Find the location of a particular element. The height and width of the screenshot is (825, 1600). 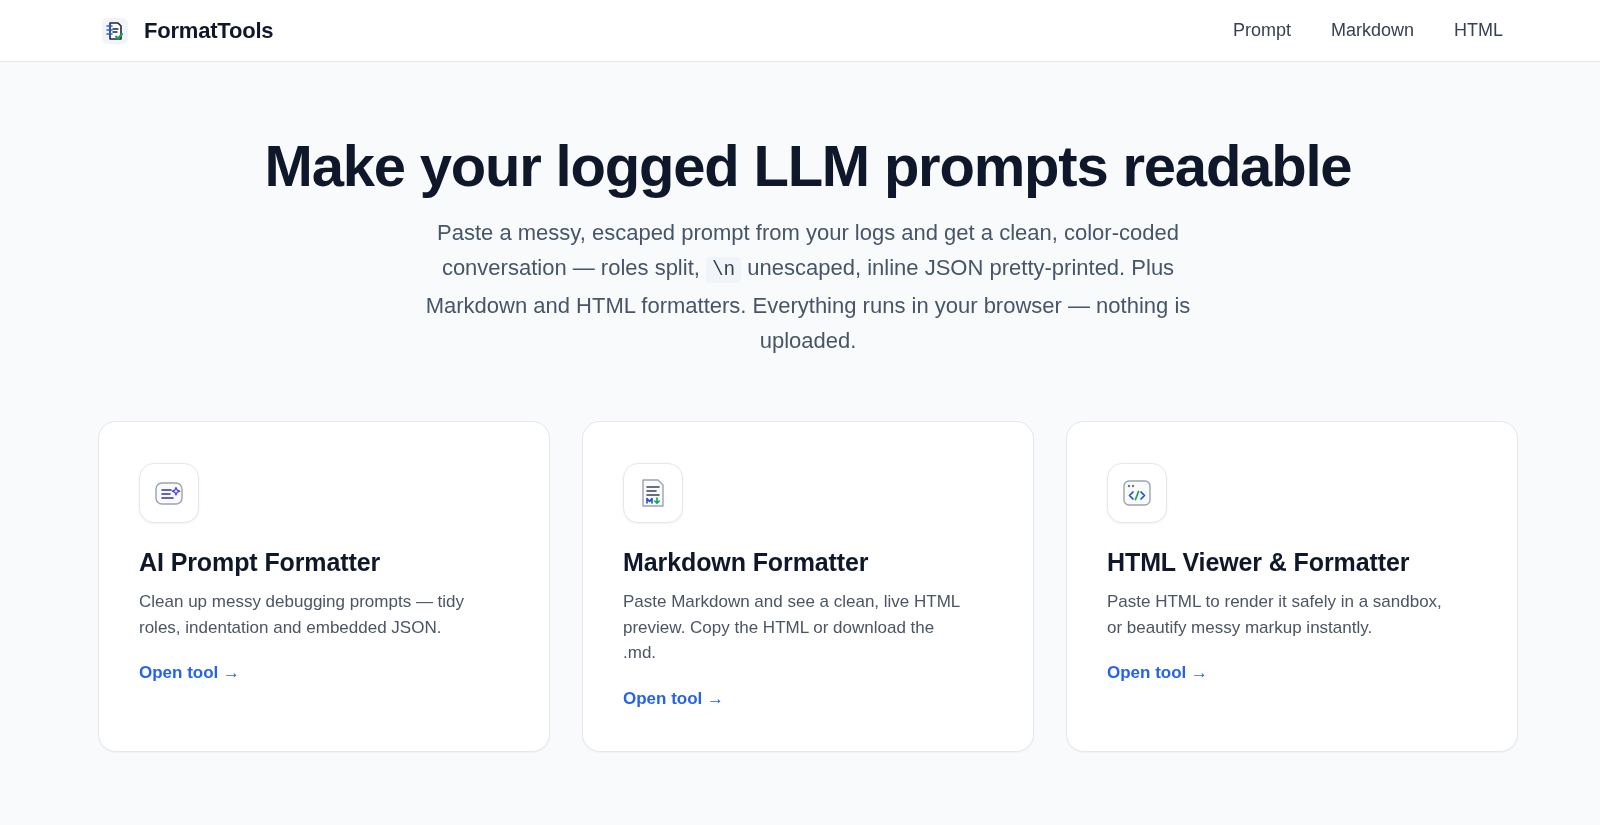

card-description: Clean up messy debugging prompts — tidy roles, indentation and embedded JSON. is located at coordinates (302, 615).